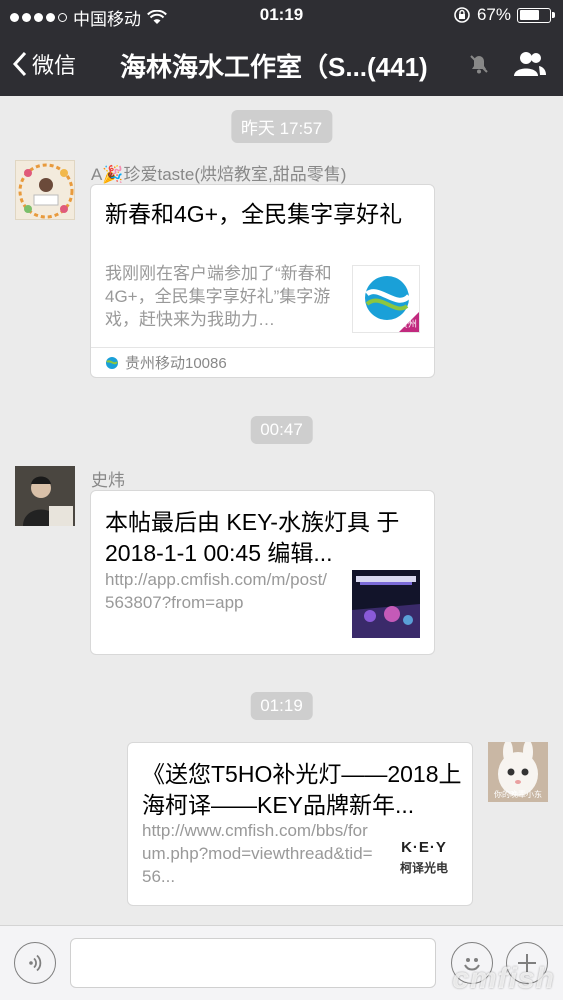  Describe the element at coordinates (493, 14) in the screenshot. I see `battery-percent: 67%` at that location.